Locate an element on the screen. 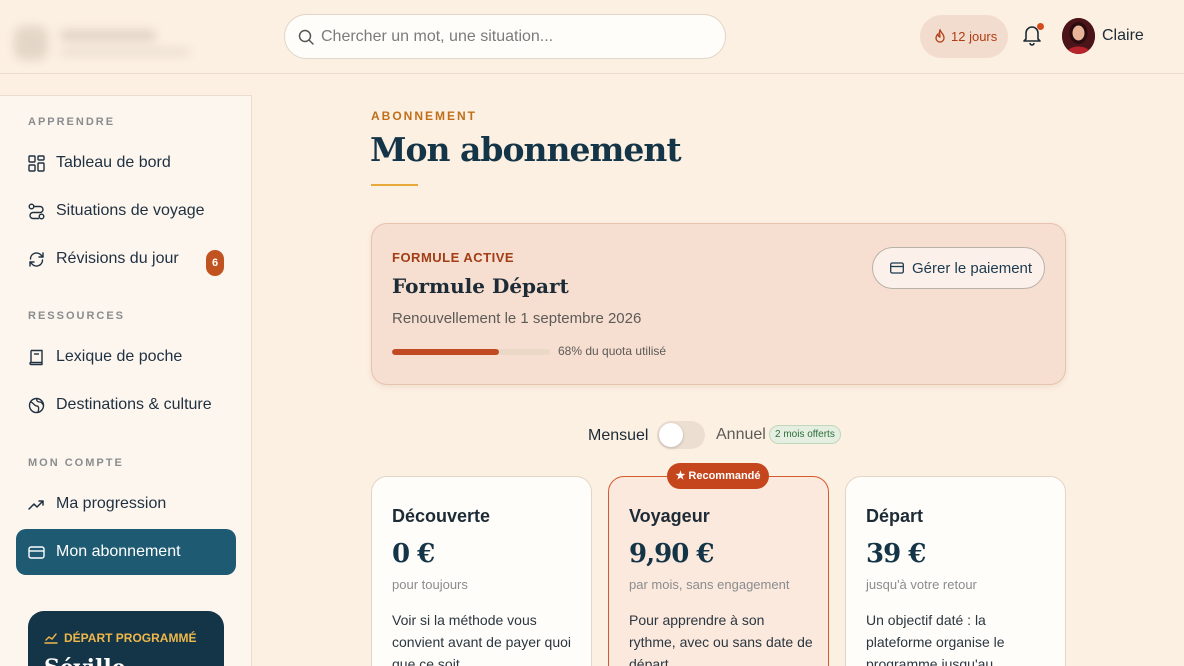  refresh-icon is located at coordinates (36, 259).